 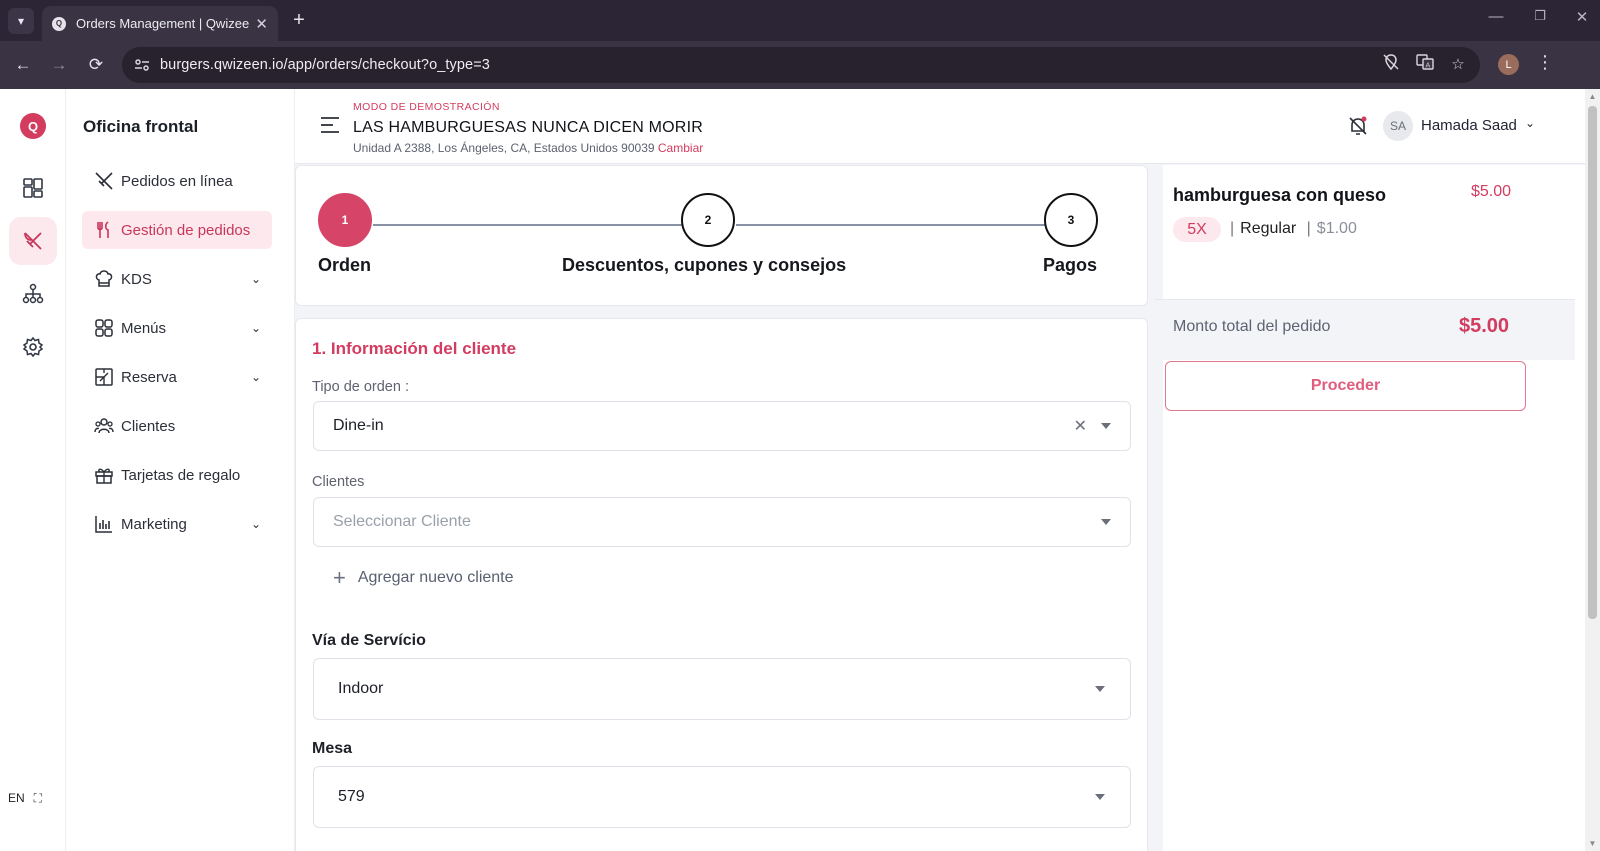 What do you see at coordinates (330, 125) in the screenshot?
I see `menu-toggle-icon` at bounding box center [330, 125].